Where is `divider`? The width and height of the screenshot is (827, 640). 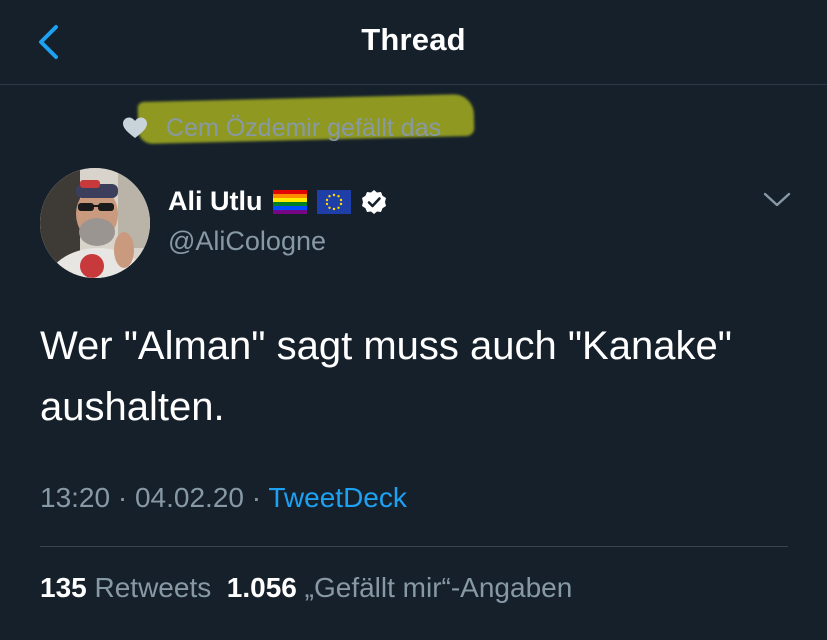 divider is located at coordinates (414, 546).